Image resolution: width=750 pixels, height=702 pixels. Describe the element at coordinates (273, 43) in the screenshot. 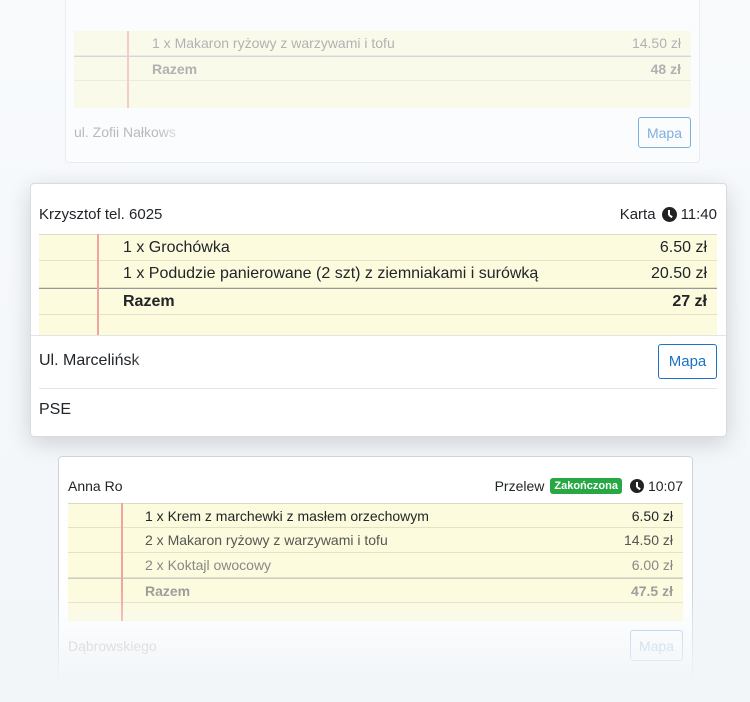

I see `item-description: 1 x Makaron ryżowy z warzywami i tofu` at that location.